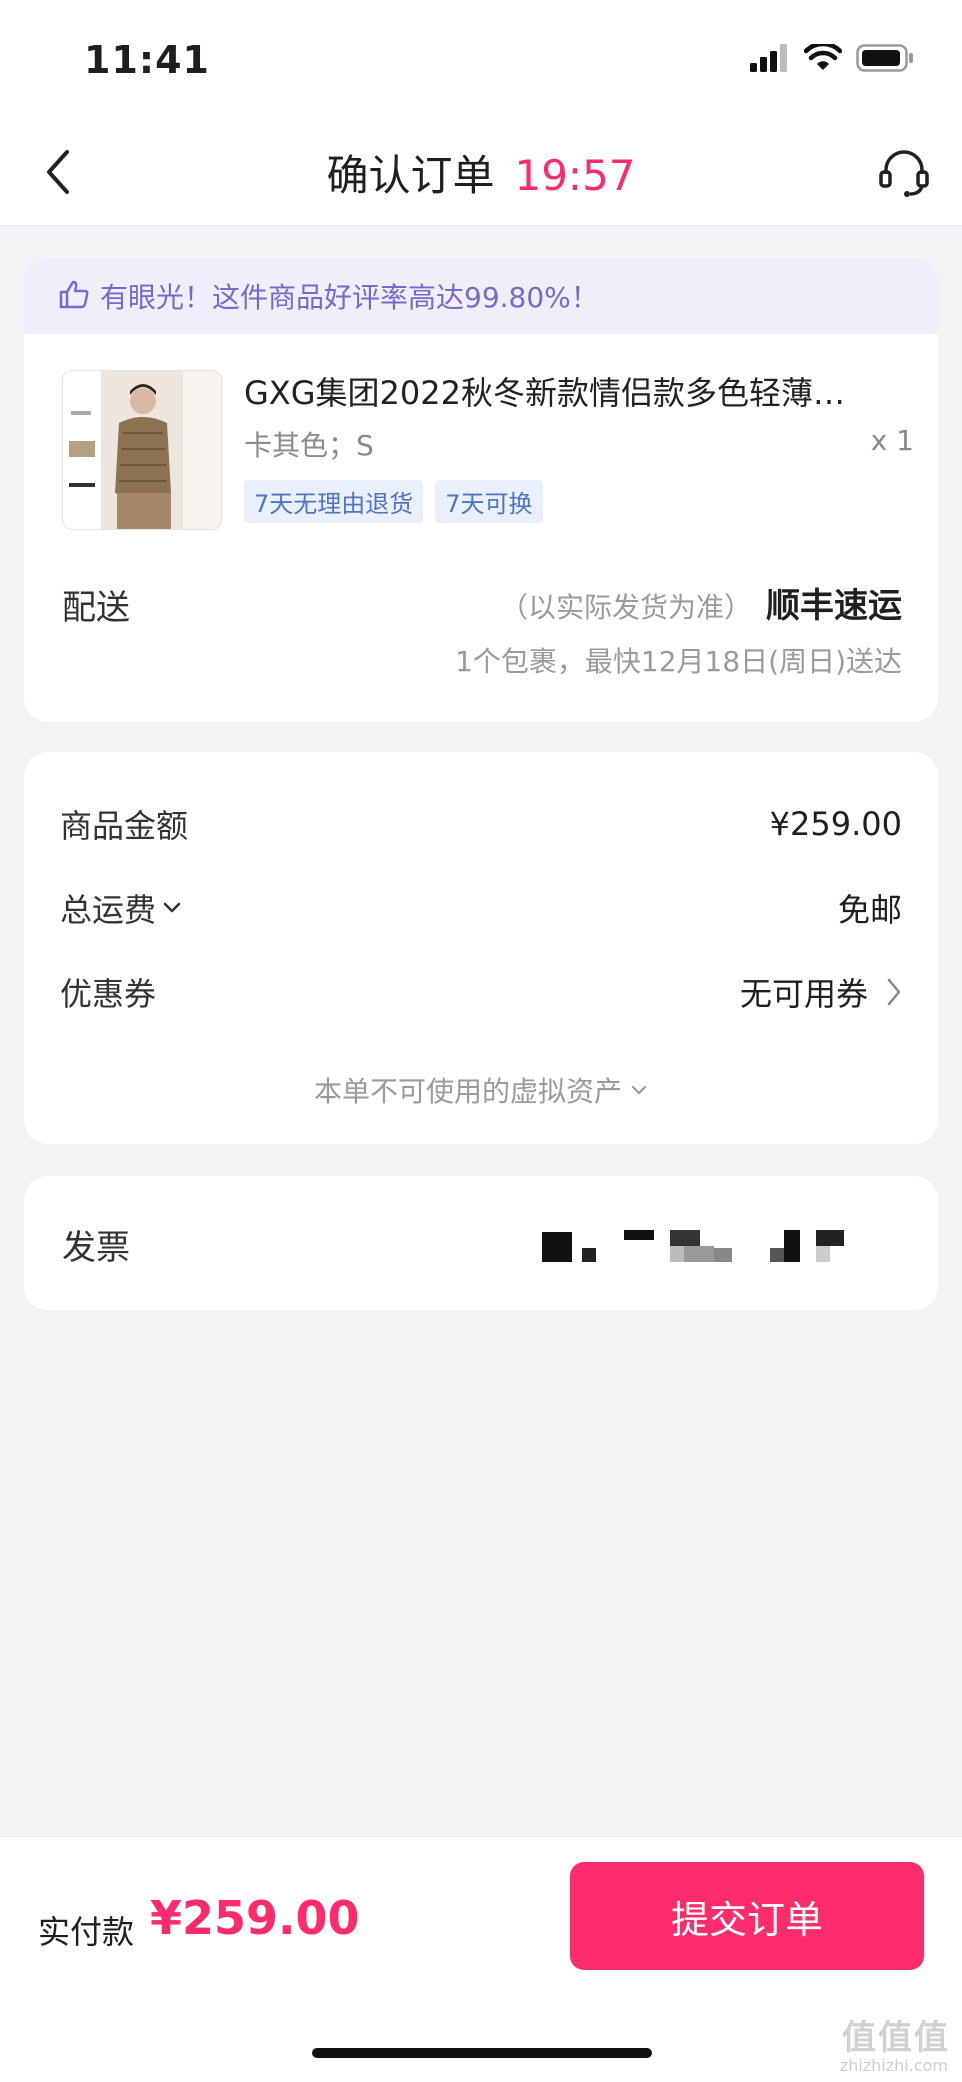  I want to click on headset-icon, so click(904, 173).